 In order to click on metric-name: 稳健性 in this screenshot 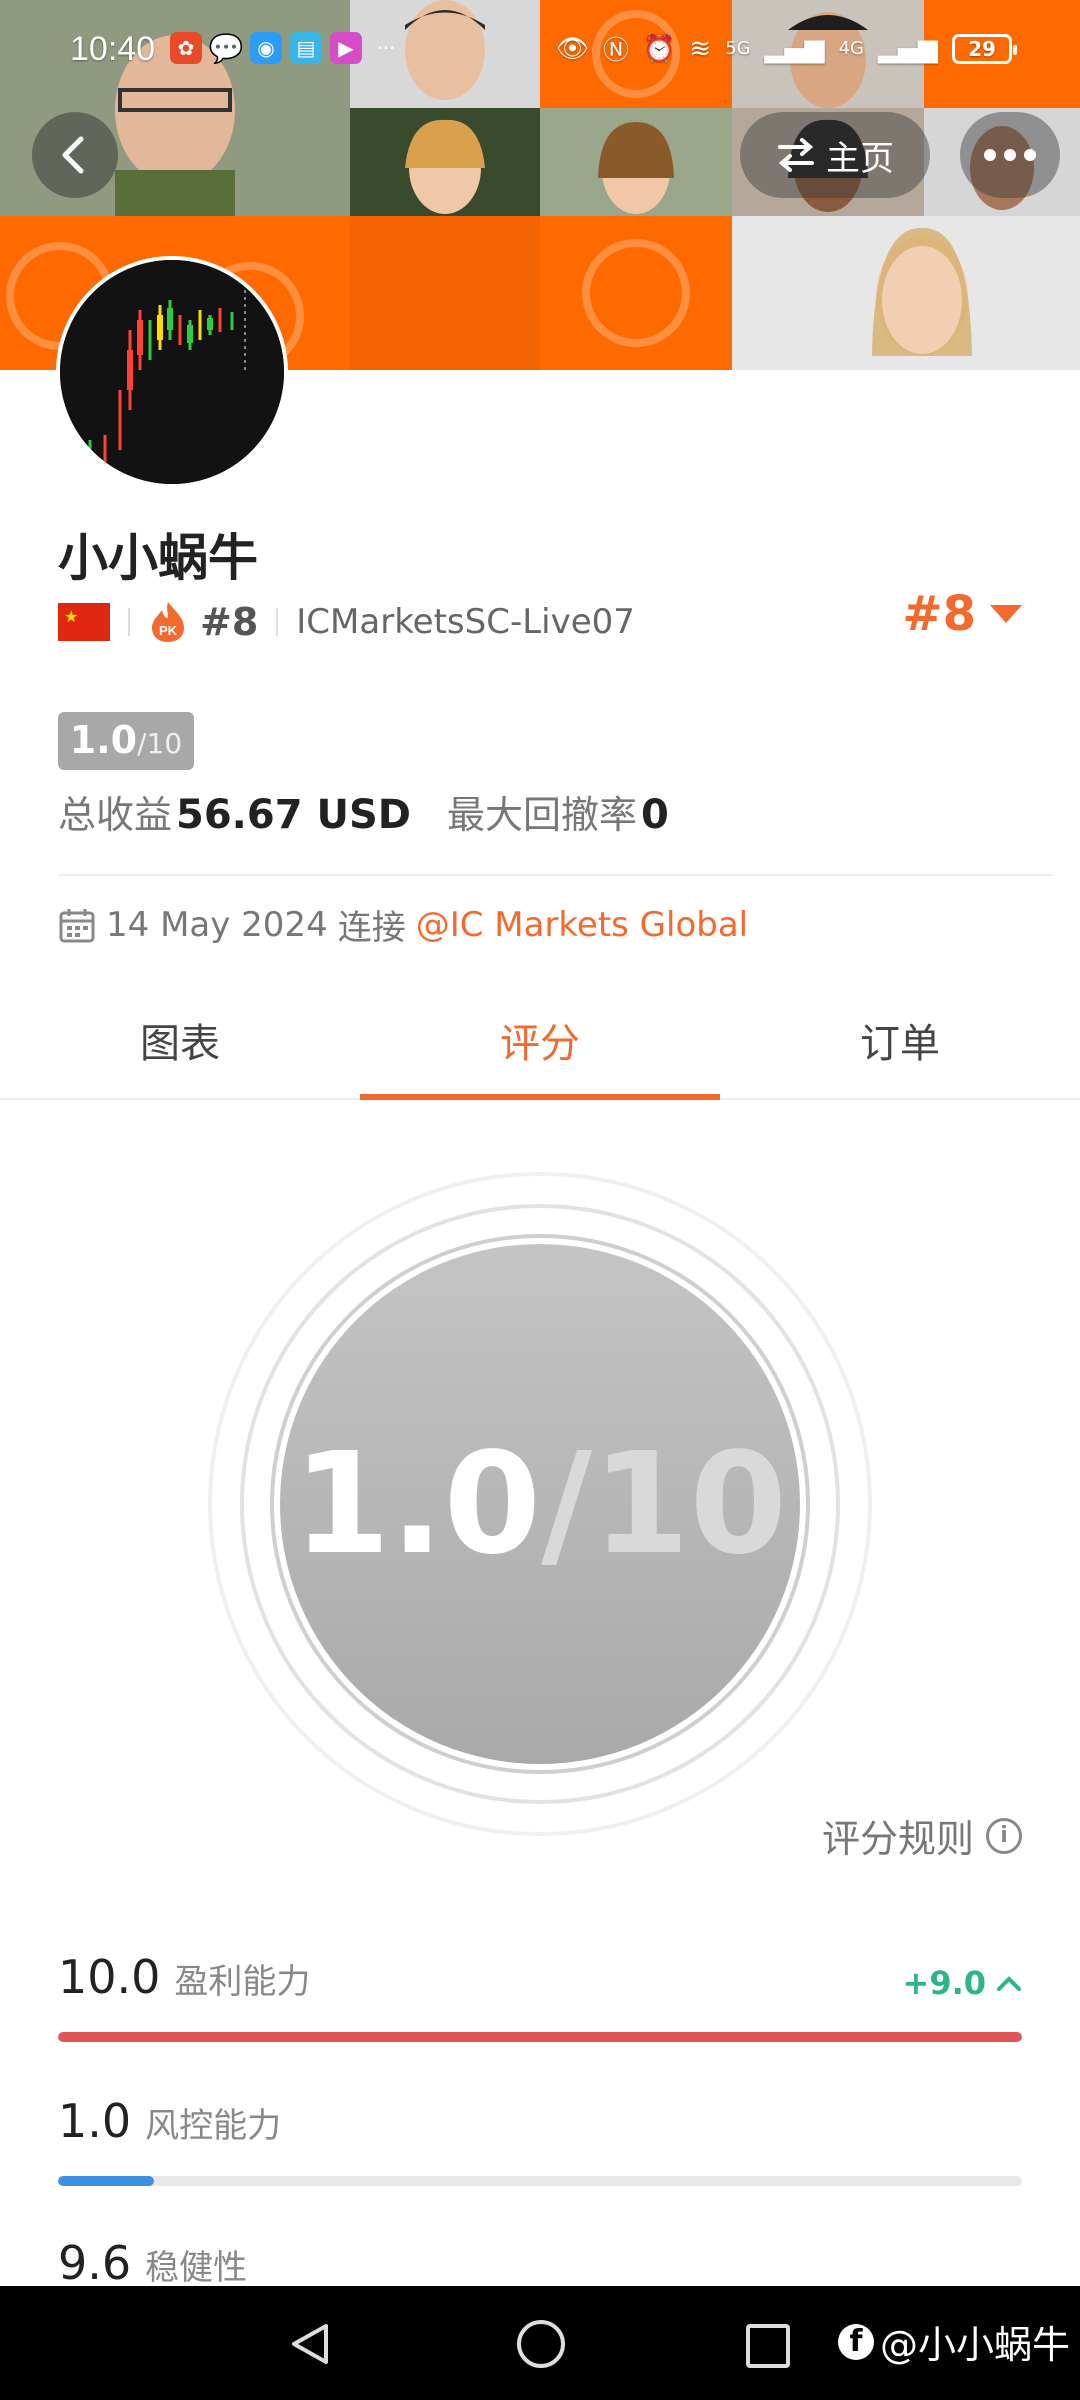, I will do `click(196, 2267)`.